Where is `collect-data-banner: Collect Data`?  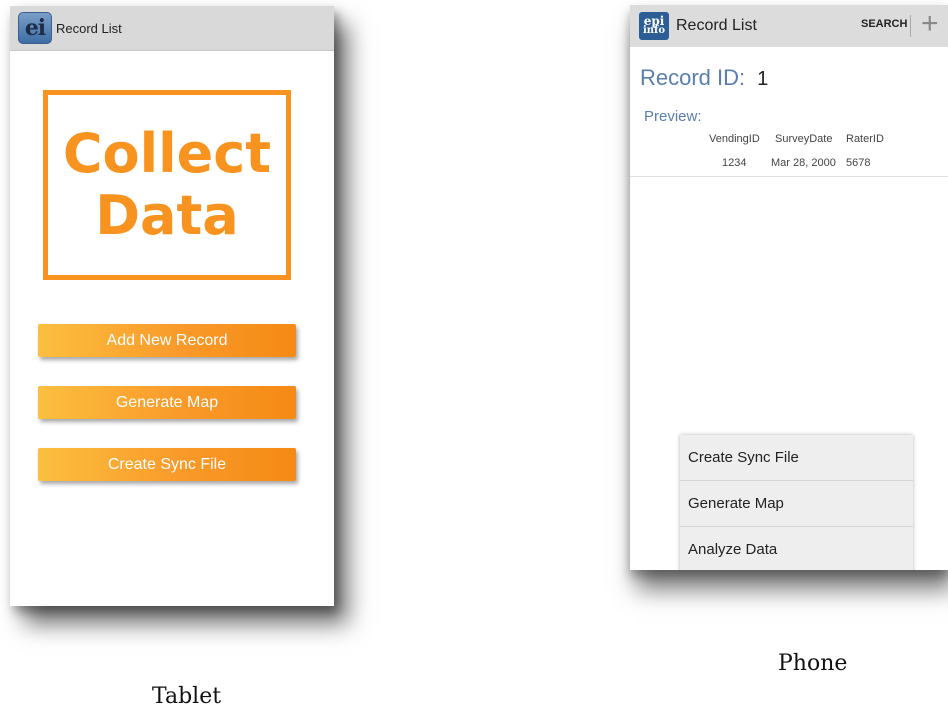 collect-data-banner: Collect Data is located at coordinates (167, 185).